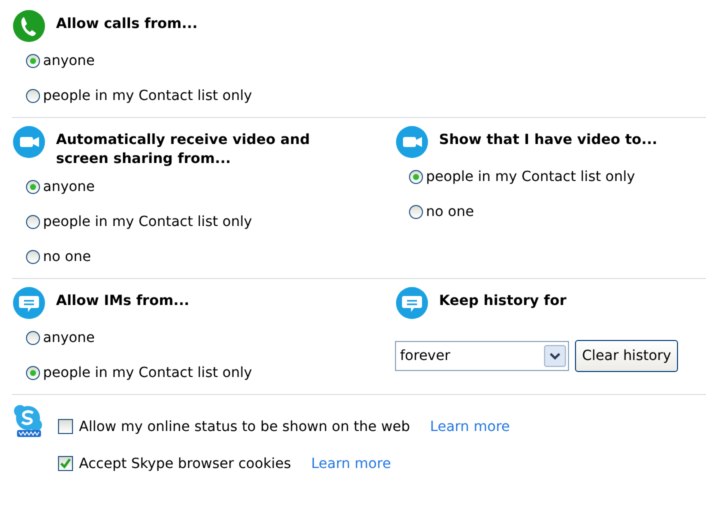  What do you see at coordinates (244, 426) in the screenshot?
I see `checkbox-label: Allow my online status to be shown on the web` at bounding box center [244, 426].